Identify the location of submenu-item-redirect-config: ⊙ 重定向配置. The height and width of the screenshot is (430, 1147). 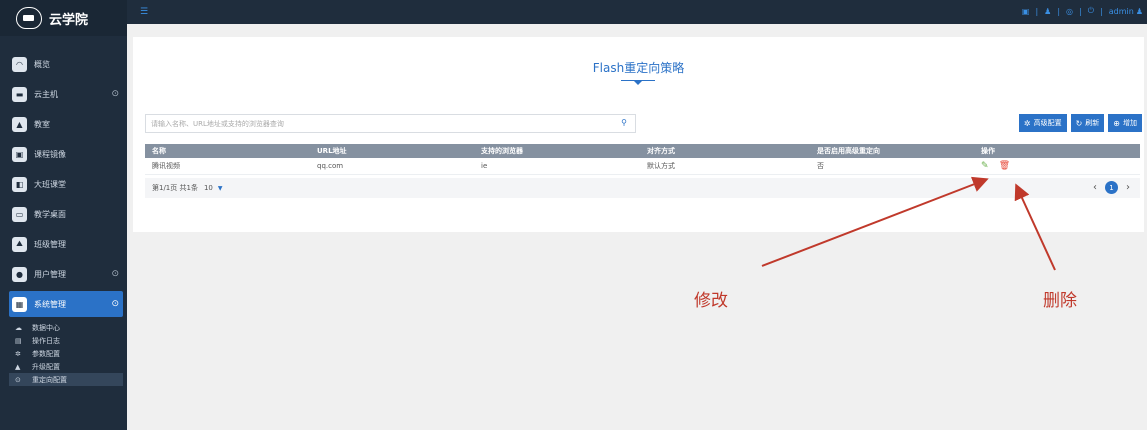
(66, 379).